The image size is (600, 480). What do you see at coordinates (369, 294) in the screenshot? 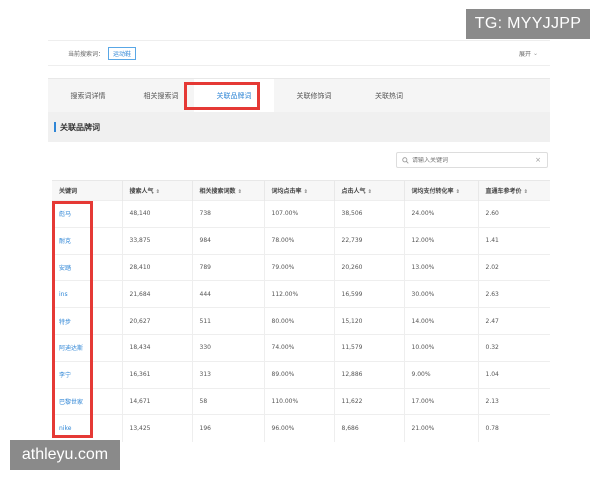
I see `cell-click-popularity: 16,599` at bounding box center [369, 294].